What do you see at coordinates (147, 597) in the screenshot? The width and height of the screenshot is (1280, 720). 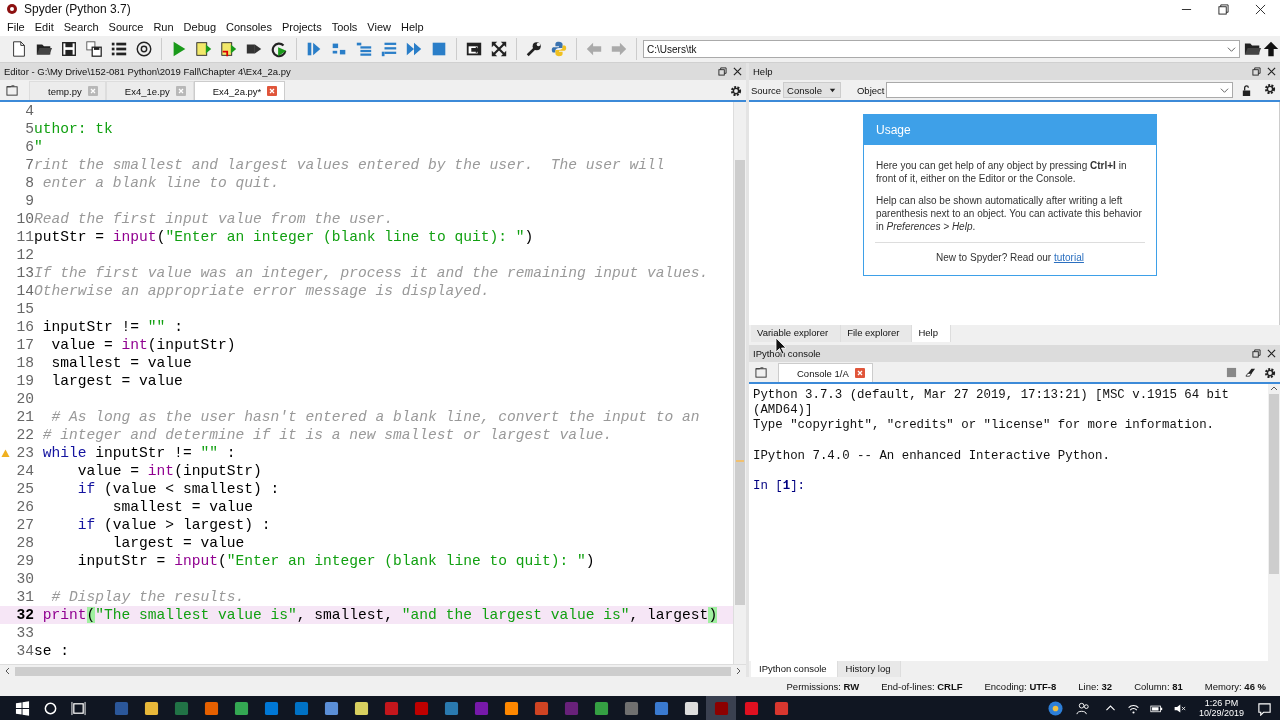 I see `code-line: # Display the results.` at bounding box center [147, 597].